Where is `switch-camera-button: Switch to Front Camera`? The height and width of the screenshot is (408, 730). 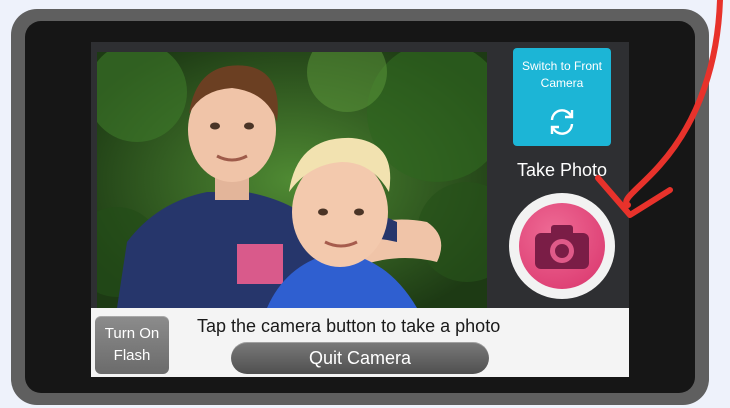
switch-camera-button: Switch to Front Camera is located at coordinates (562, 97).